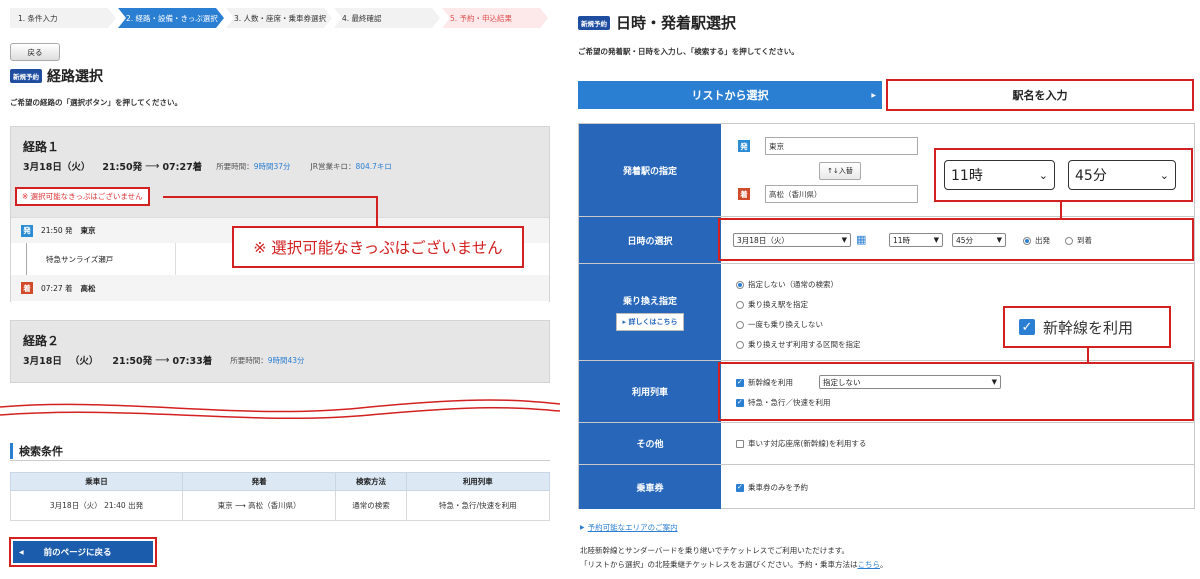 The width and height of the screenshot is (1200, 579). Describe the element at coordinates (582, 527) in the screenshot. I see `caret-right-icon: ▶` at that location.